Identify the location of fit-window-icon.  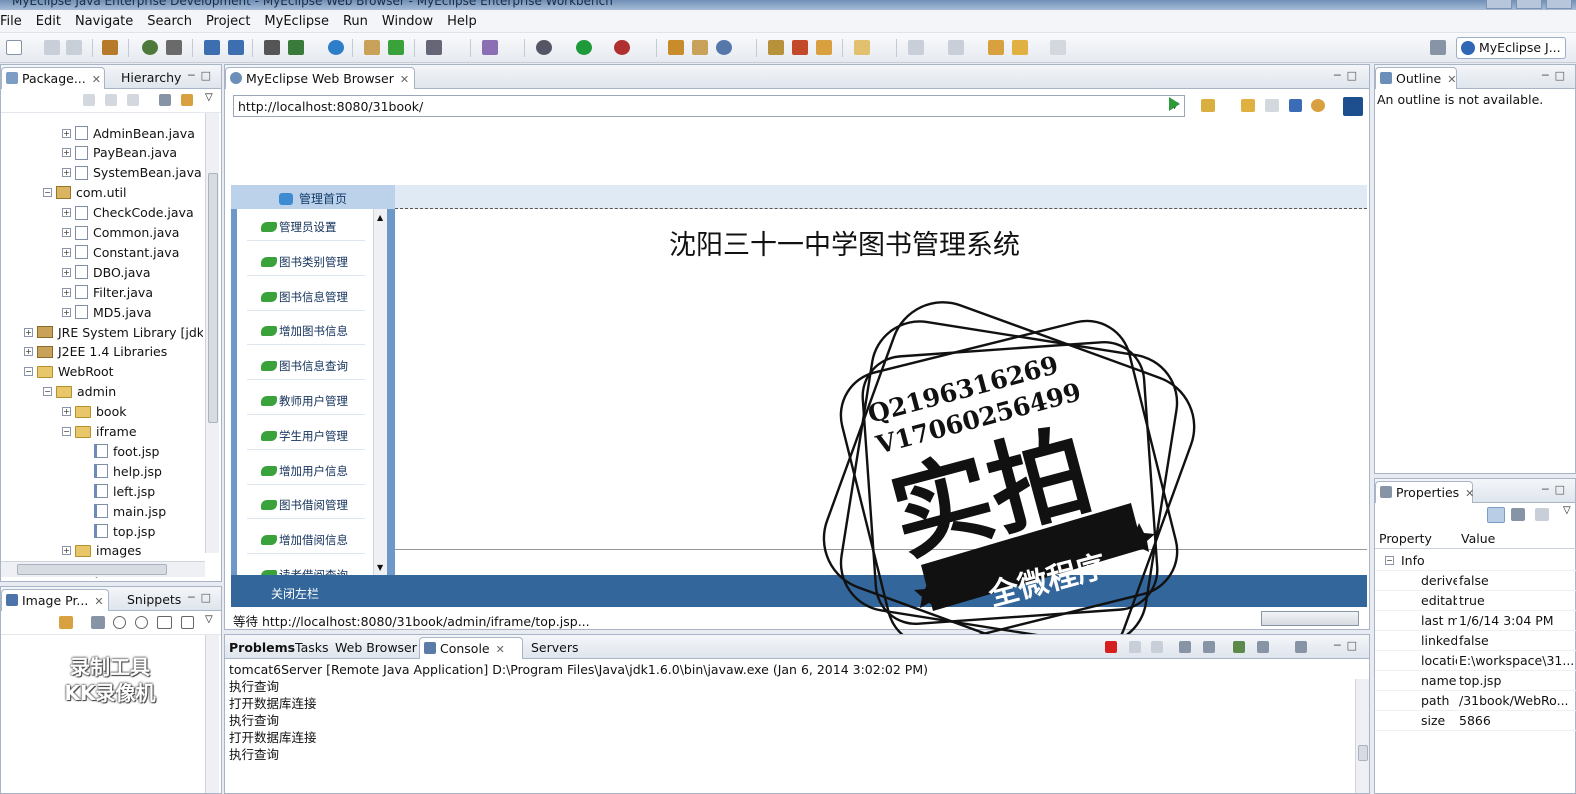
(187, 622).